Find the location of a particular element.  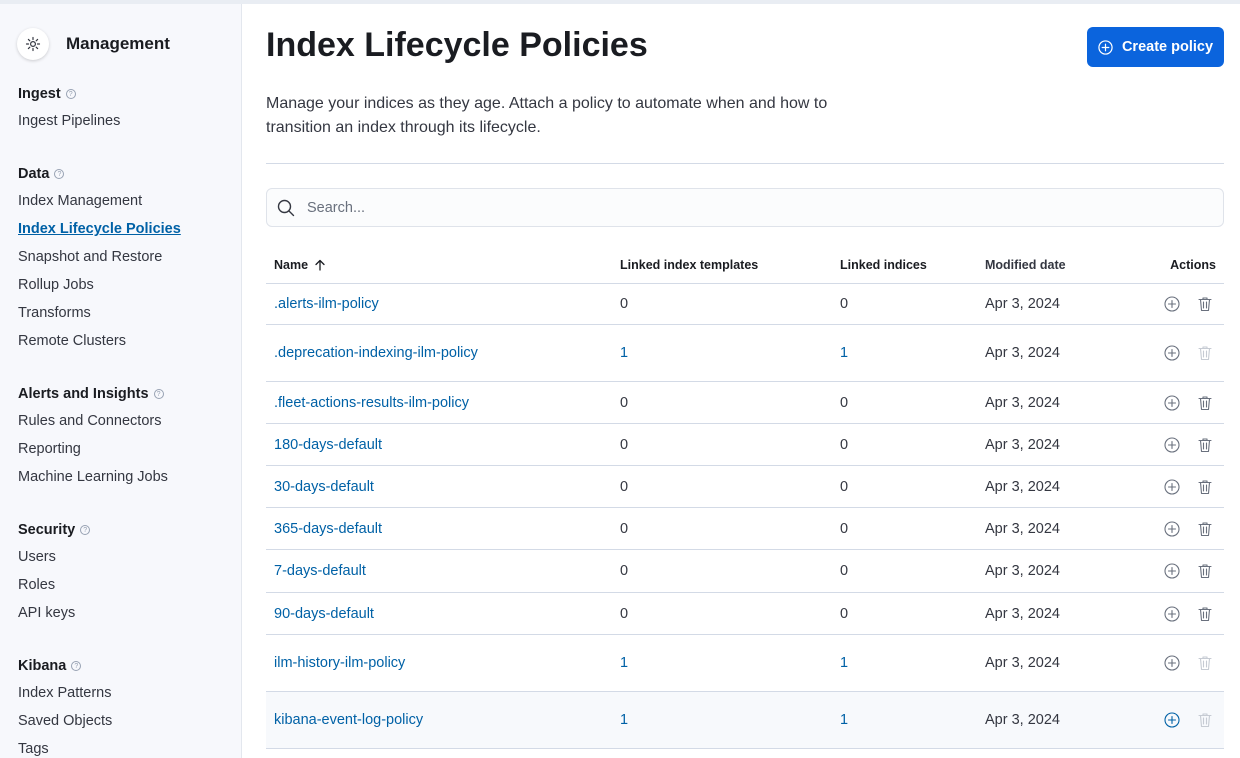

policy-name-link: 7-days-default is located at coordinates (443, 571).